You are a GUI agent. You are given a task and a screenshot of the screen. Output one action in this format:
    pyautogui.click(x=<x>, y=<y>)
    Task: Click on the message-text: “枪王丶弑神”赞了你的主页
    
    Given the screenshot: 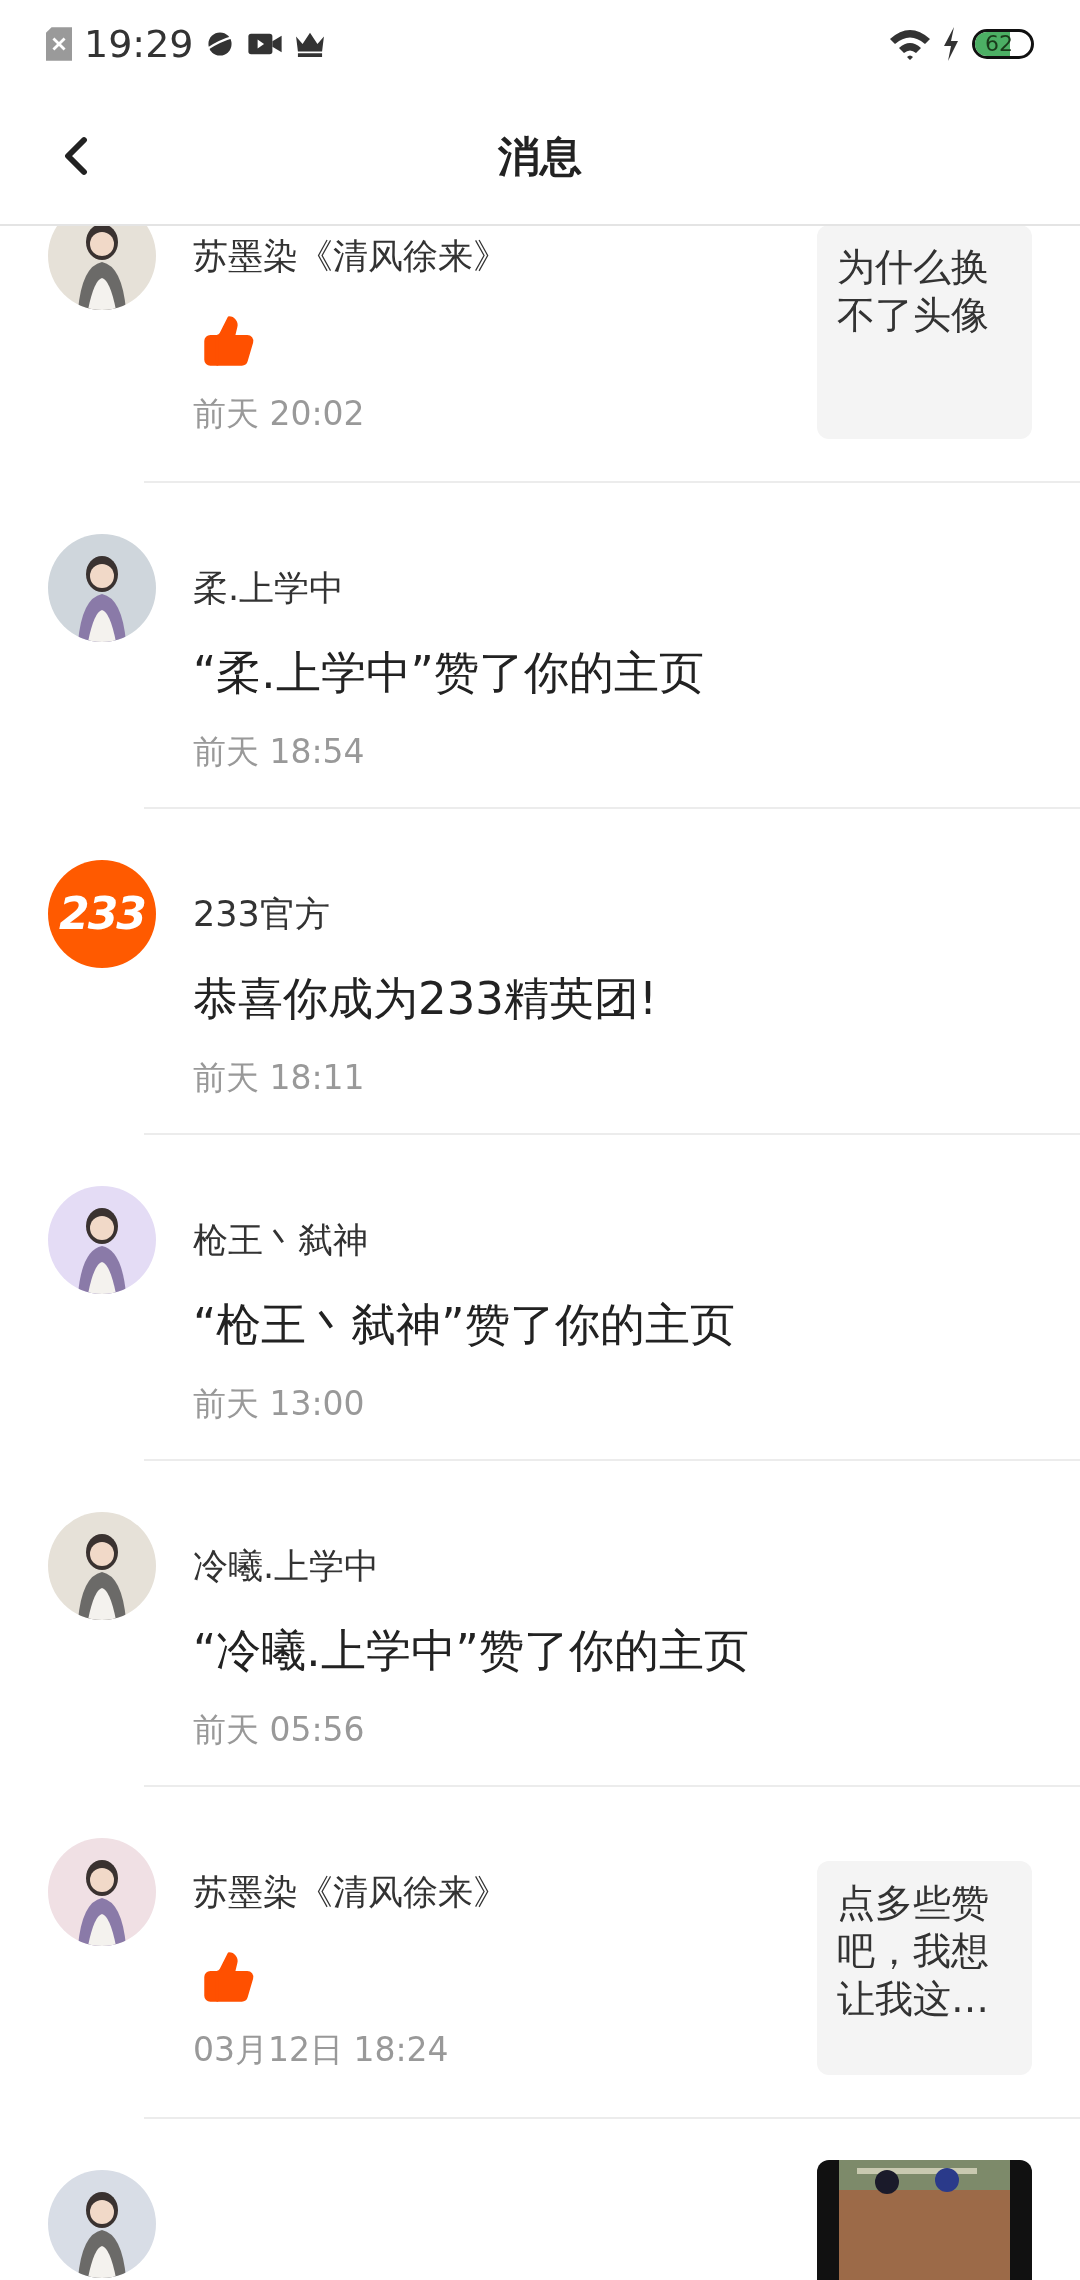 What is the action you would take?
    pyautogui.click(x=464, y=1325)
    